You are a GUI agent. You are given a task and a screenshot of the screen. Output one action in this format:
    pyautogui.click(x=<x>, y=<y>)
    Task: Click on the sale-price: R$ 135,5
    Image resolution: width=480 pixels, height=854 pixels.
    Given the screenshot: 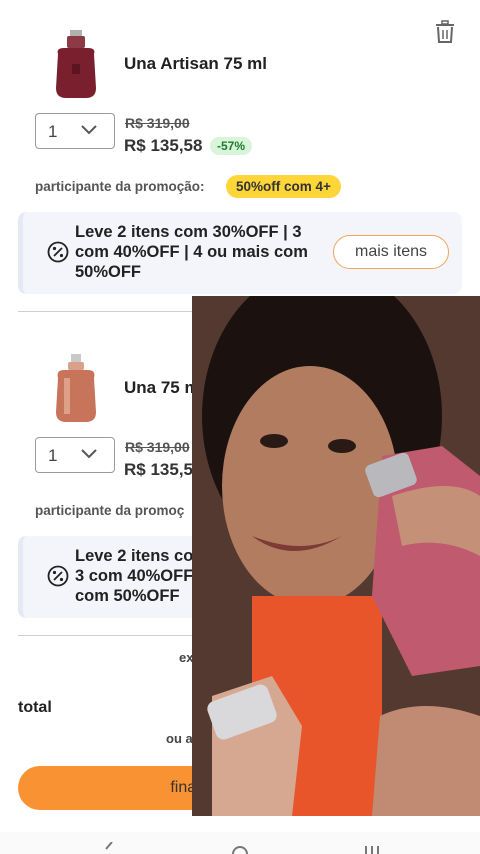 What is the action you would take?
    pyautogui.click(x=158, y=469)
    